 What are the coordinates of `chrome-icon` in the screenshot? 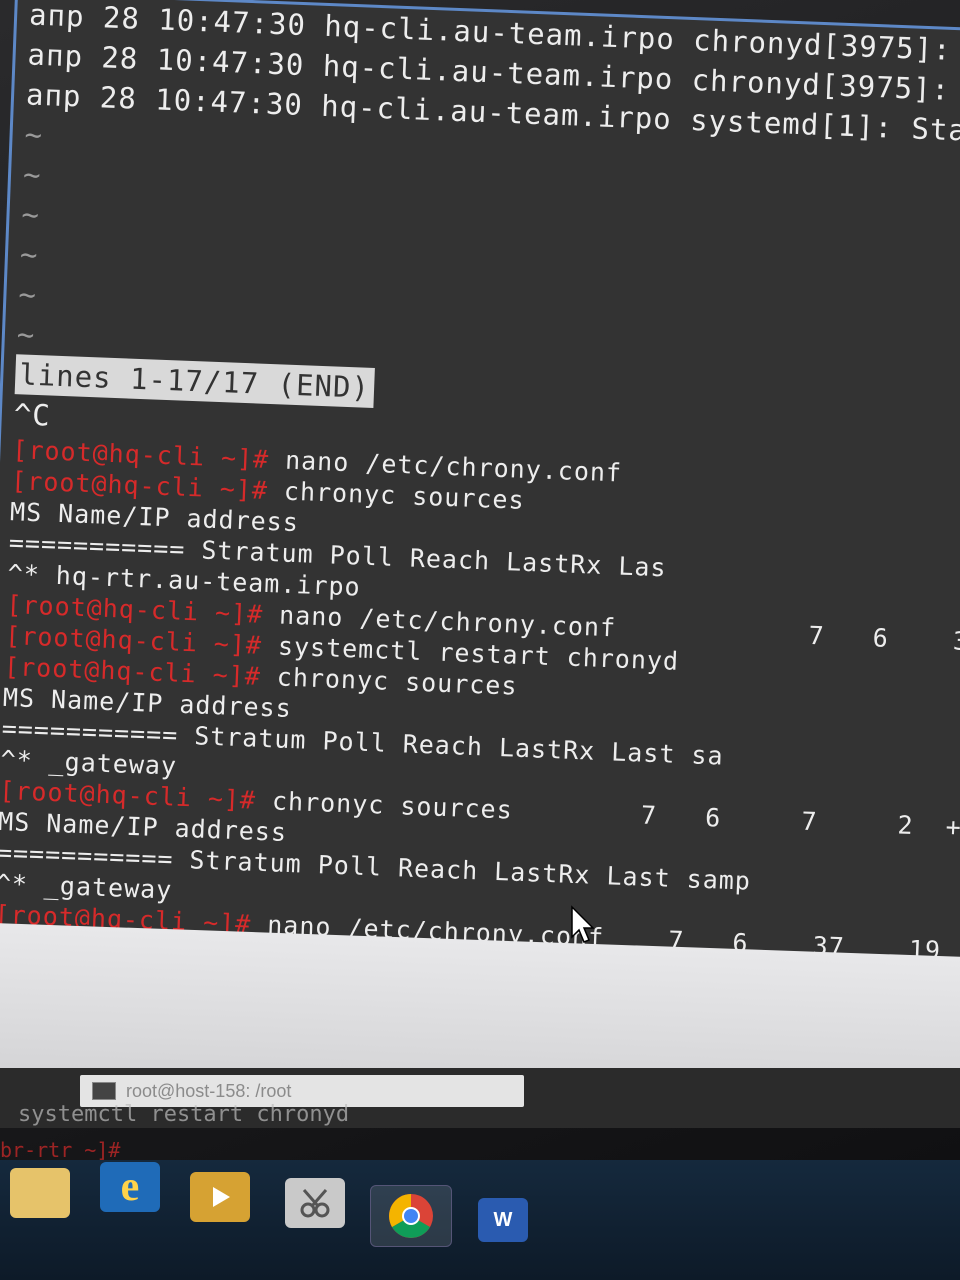 It's located at (411, 1216).